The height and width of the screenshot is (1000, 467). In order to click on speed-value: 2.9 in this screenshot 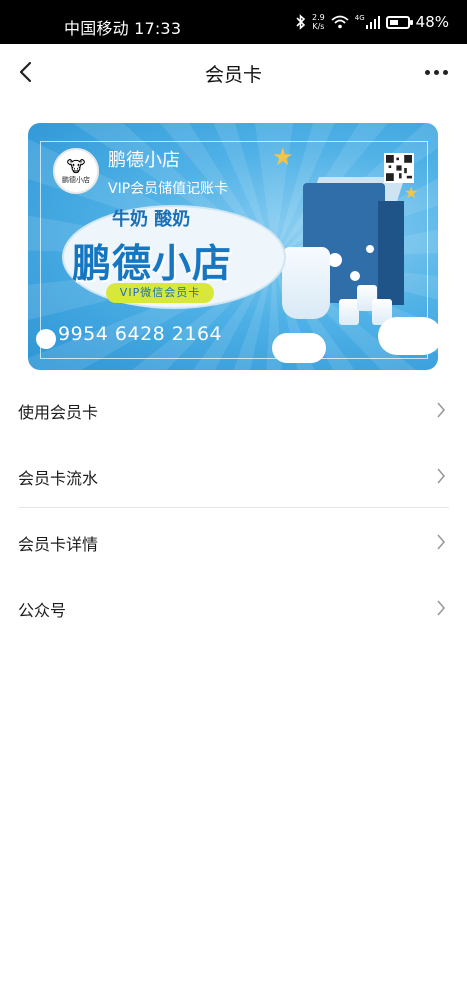, I will do `click(318, 17)`.